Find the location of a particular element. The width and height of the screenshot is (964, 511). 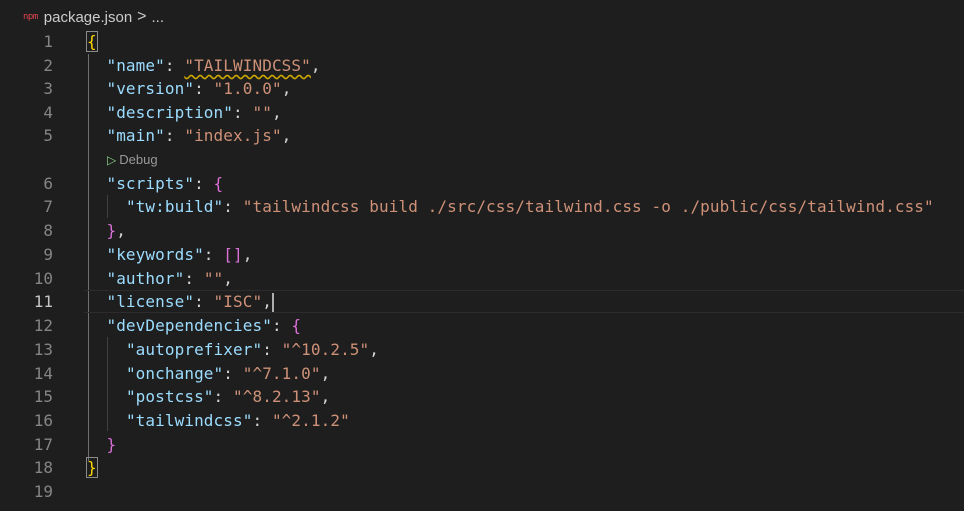

code-text: "tailwindcss": "^2.1.2" is located at coordinates (218, 420).